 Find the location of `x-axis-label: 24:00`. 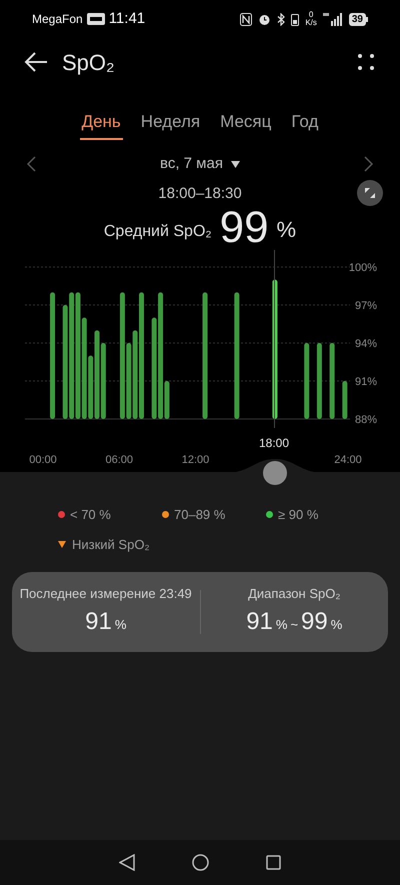

x-axis-label: 24:00 is located at coordinates (348, 460).